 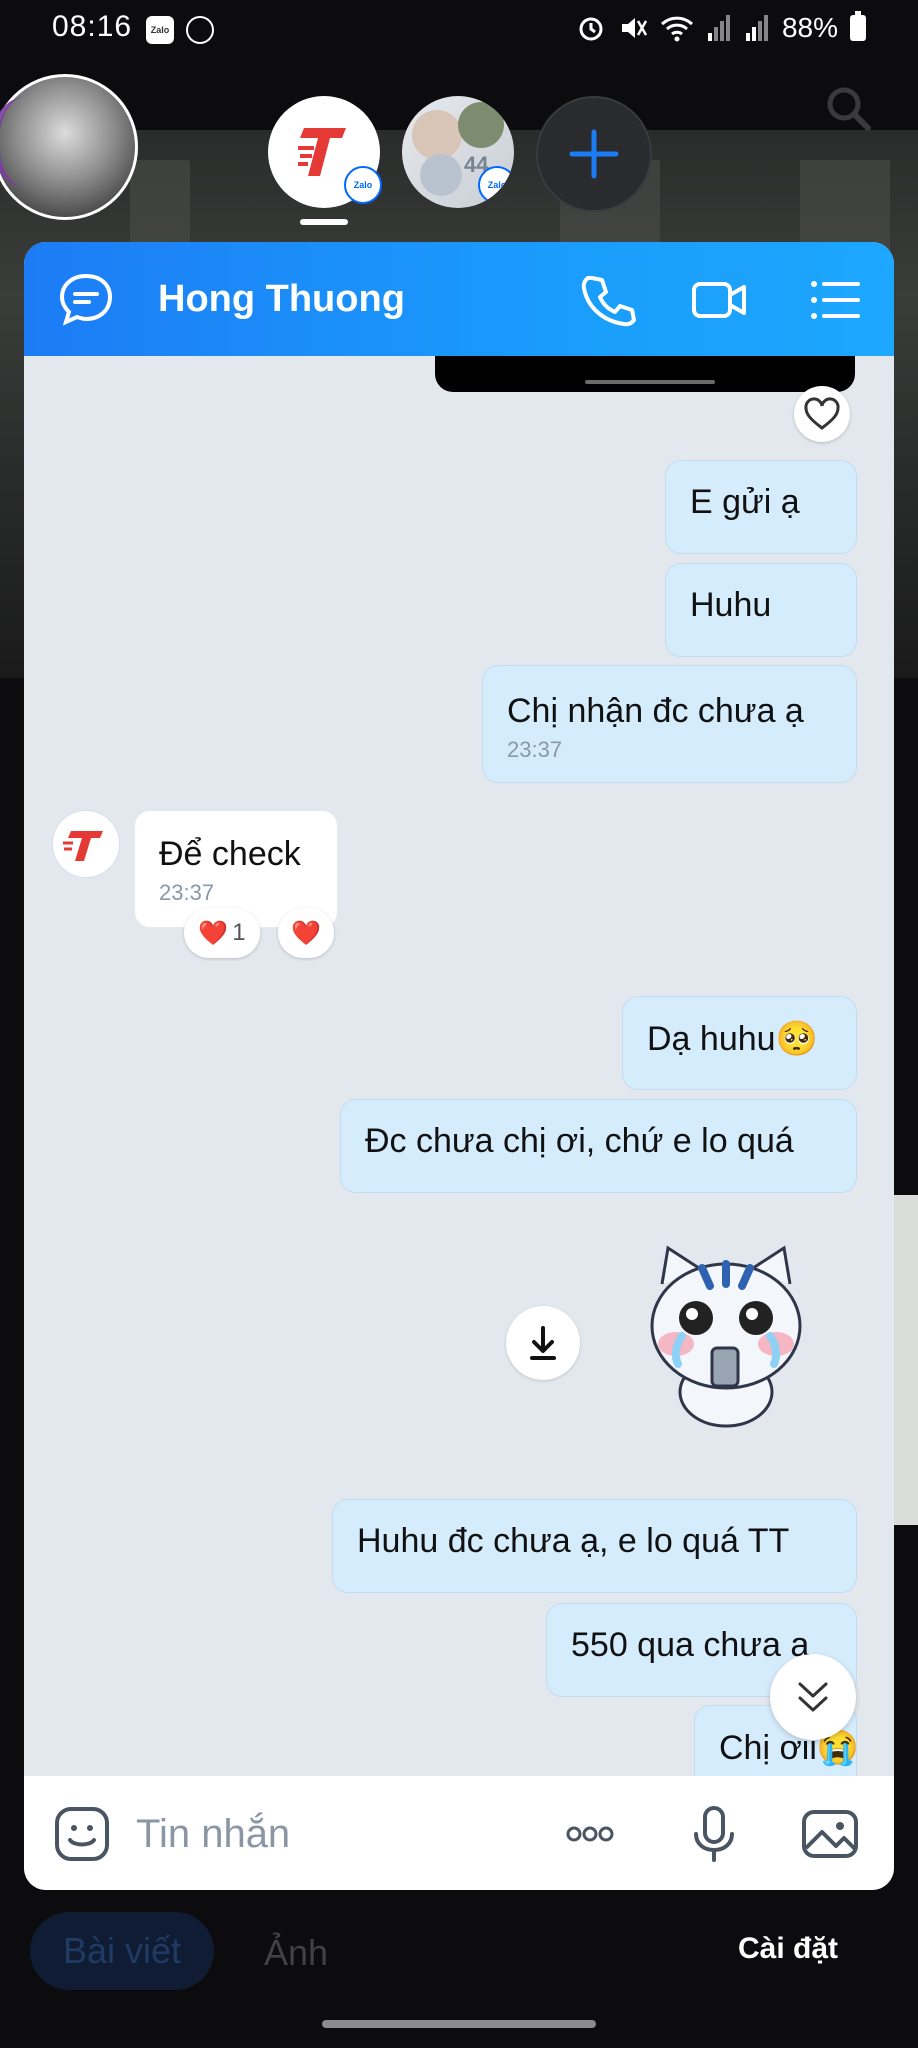 I want to click on message-bubble-outgoing: E gửi ạ, so click(x=761, y=507).